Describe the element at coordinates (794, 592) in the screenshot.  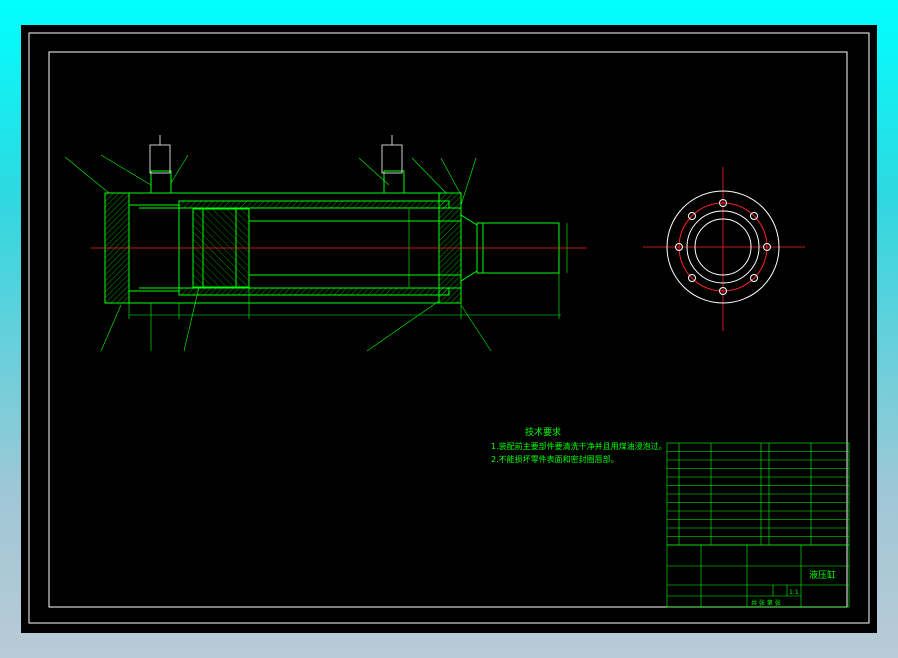
I see `drawing-scale: 1:1` at that location.